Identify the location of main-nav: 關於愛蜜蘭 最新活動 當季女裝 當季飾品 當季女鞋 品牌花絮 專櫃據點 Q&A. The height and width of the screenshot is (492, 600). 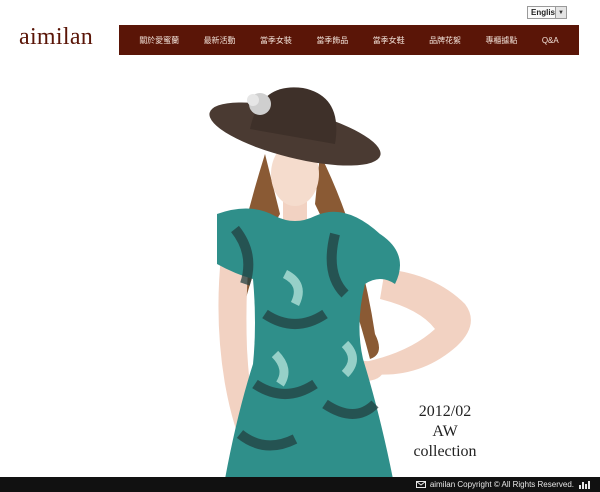
(349, 40).